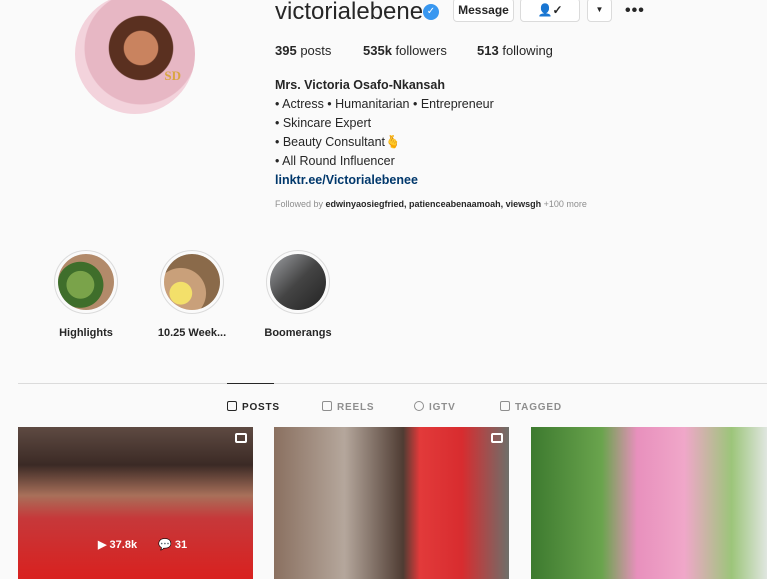 This screenshot has height=579, width=767. I want to click on bio-line: • Skincare Expert, so click(323, 123).